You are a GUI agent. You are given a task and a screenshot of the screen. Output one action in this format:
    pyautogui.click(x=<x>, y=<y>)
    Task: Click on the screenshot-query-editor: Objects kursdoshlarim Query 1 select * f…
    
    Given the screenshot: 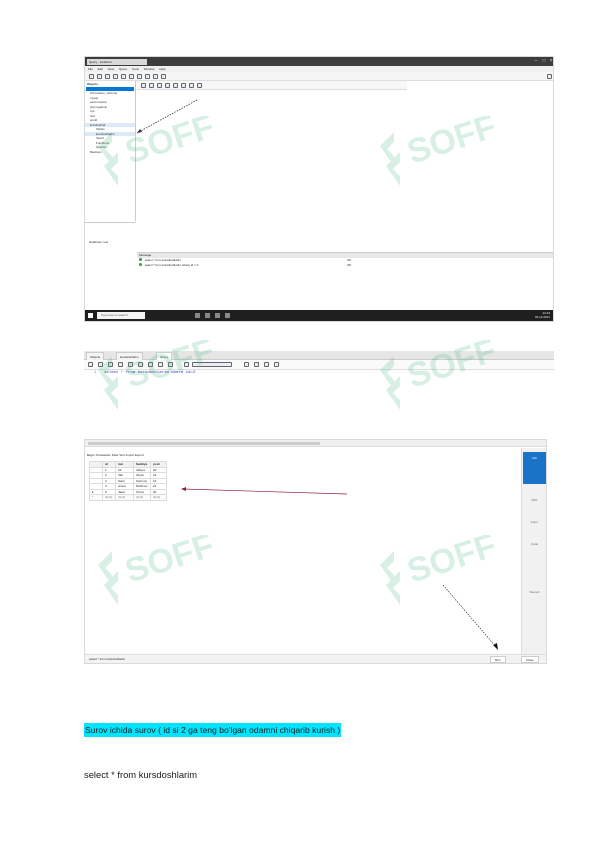 What is the action you would take?
    pyautogui.click(x=319, y=368)
    